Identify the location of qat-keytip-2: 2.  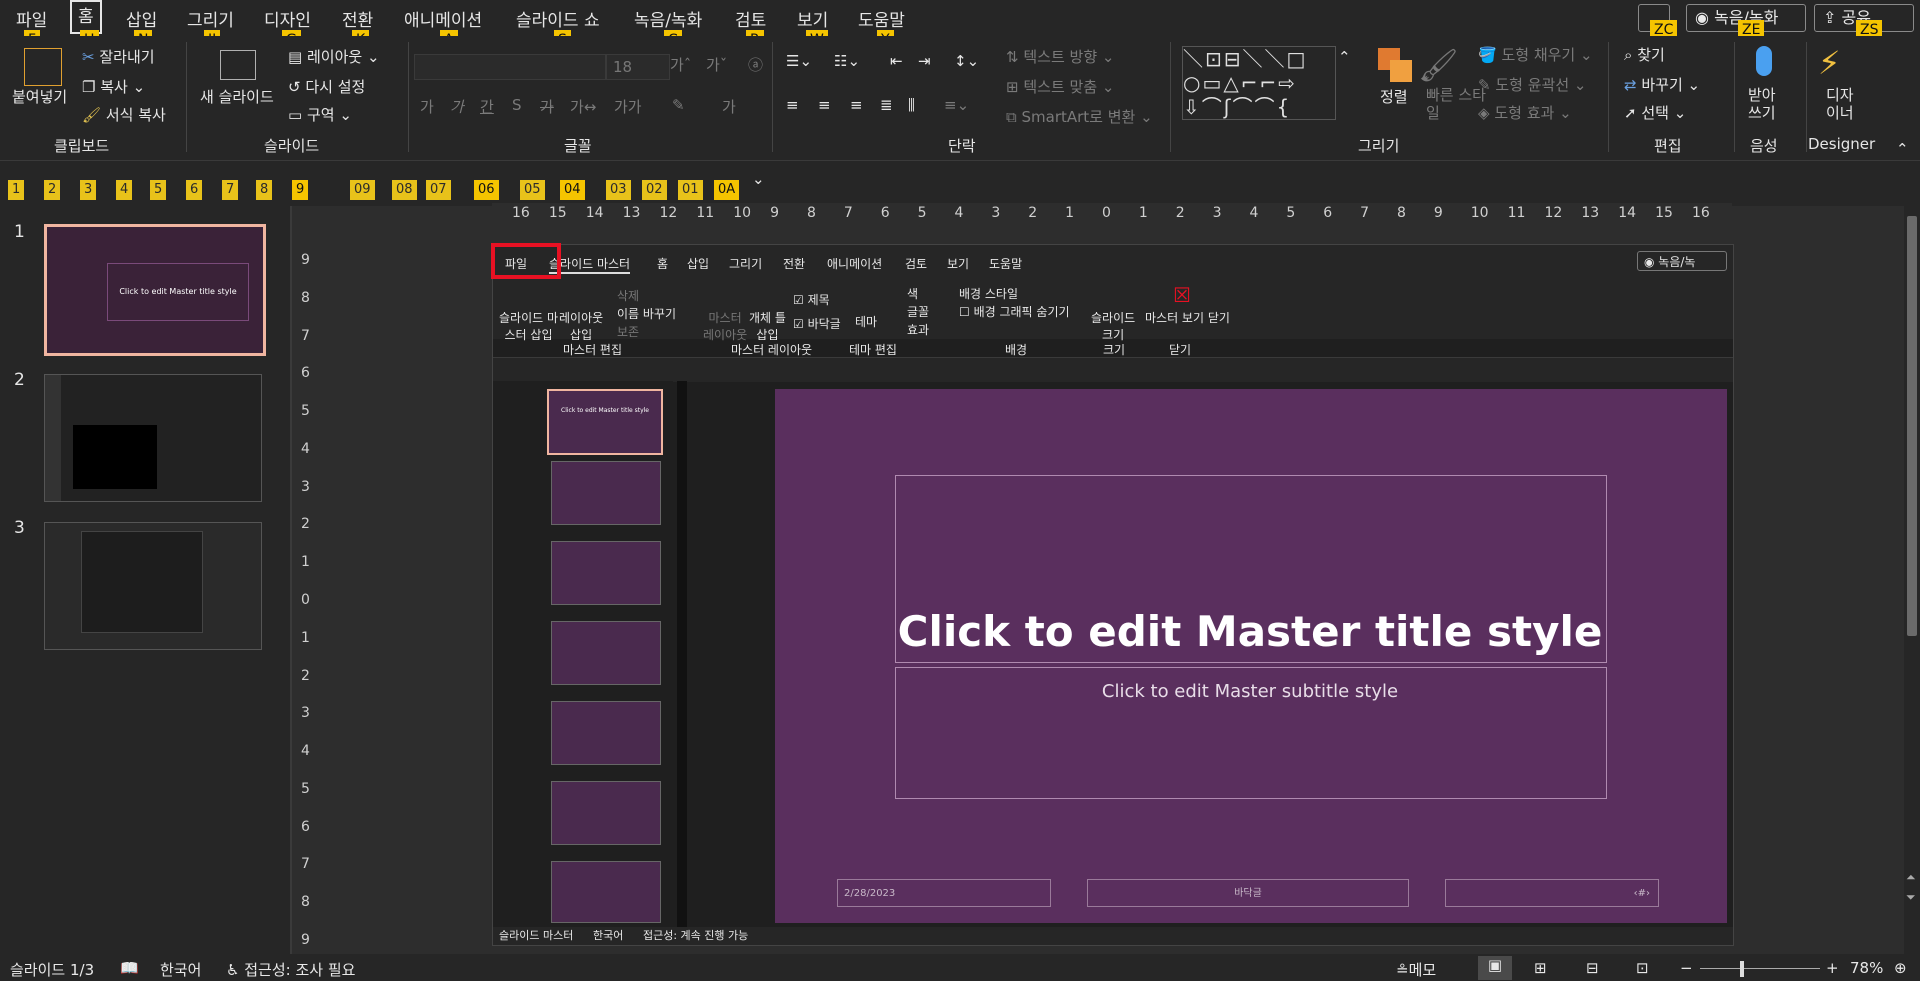
(52, 190).